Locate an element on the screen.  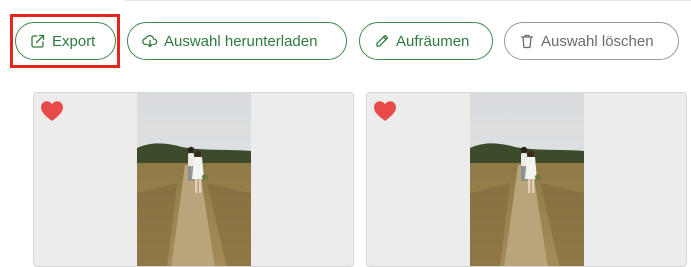
cloud-download-icon is located at coordinates (150, 41).